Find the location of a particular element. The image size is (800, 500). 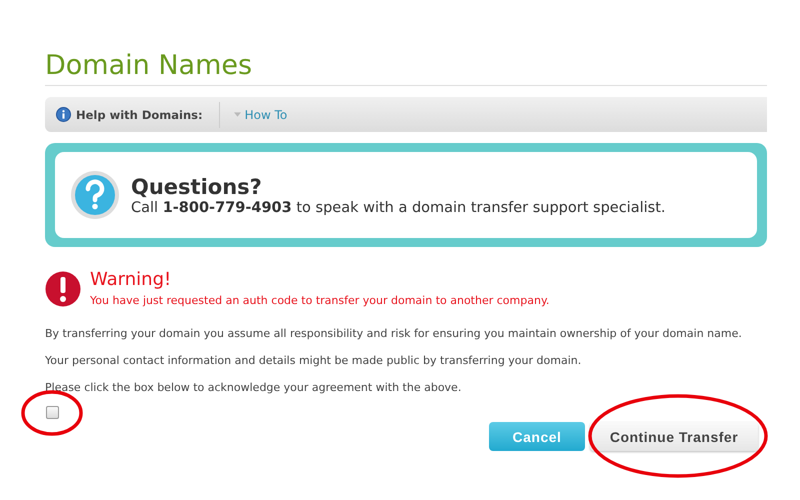

caret-icon is located at coordinates (237, 114).